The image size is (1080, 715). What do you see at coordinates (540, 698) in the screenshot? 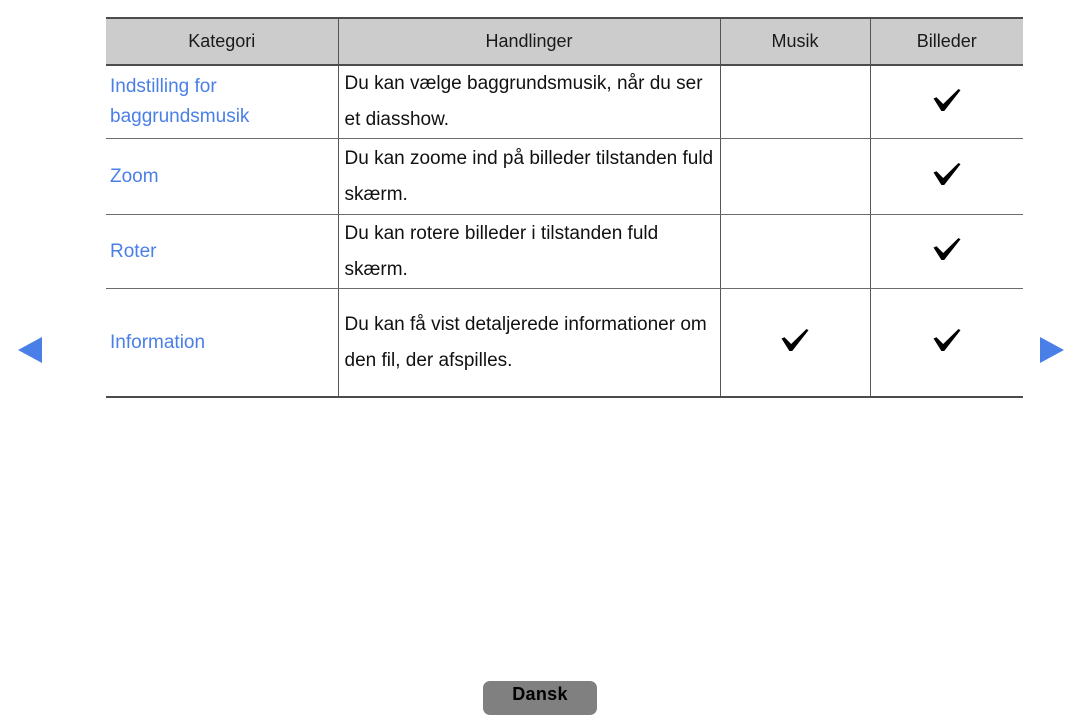
I see `language-button: Dansk` at bounding box center [540, 698].